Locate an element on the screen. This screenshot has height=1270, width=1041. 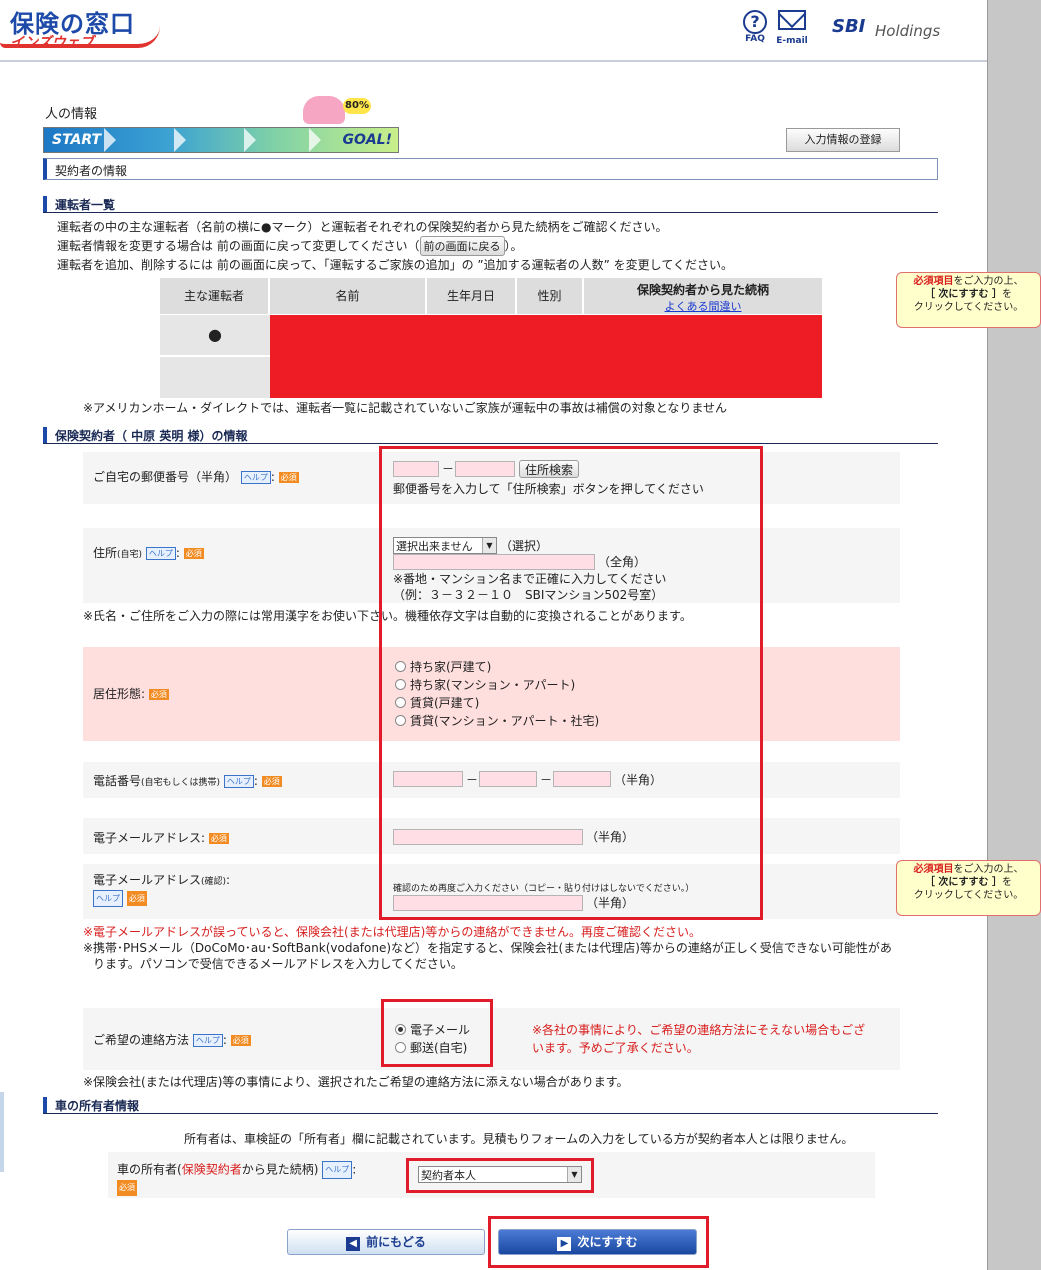
drivers-heading: 運転者一覧 is located at coordinates (79, 204).